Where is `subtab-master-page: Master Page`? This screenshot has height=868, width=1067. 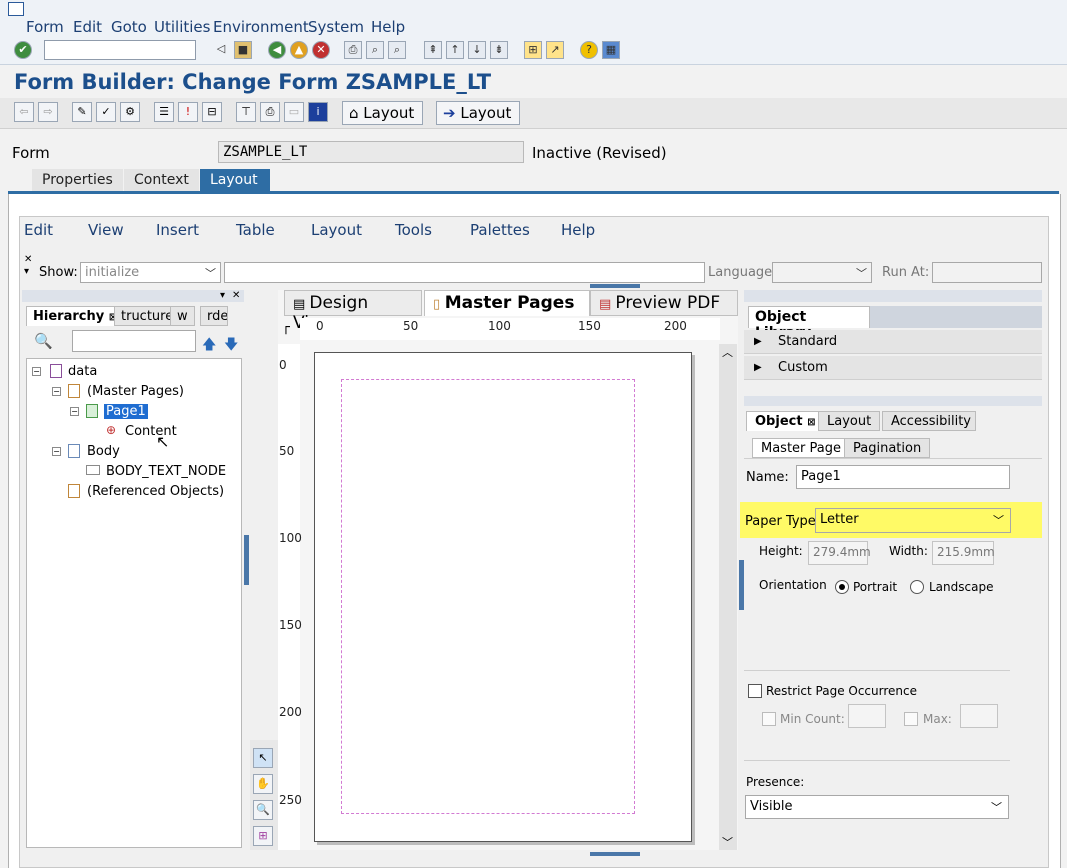
subtab-master-page: Master Page is located at coordinates (801, 448).